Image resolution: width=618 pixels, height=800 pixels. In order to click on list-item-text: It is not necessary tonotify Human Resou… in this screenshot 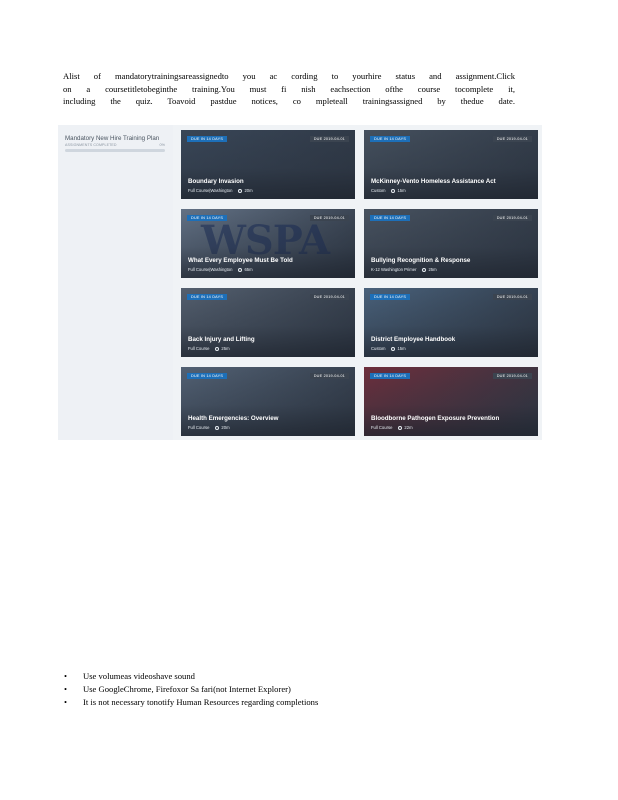, I will do `click(201, 702)`.